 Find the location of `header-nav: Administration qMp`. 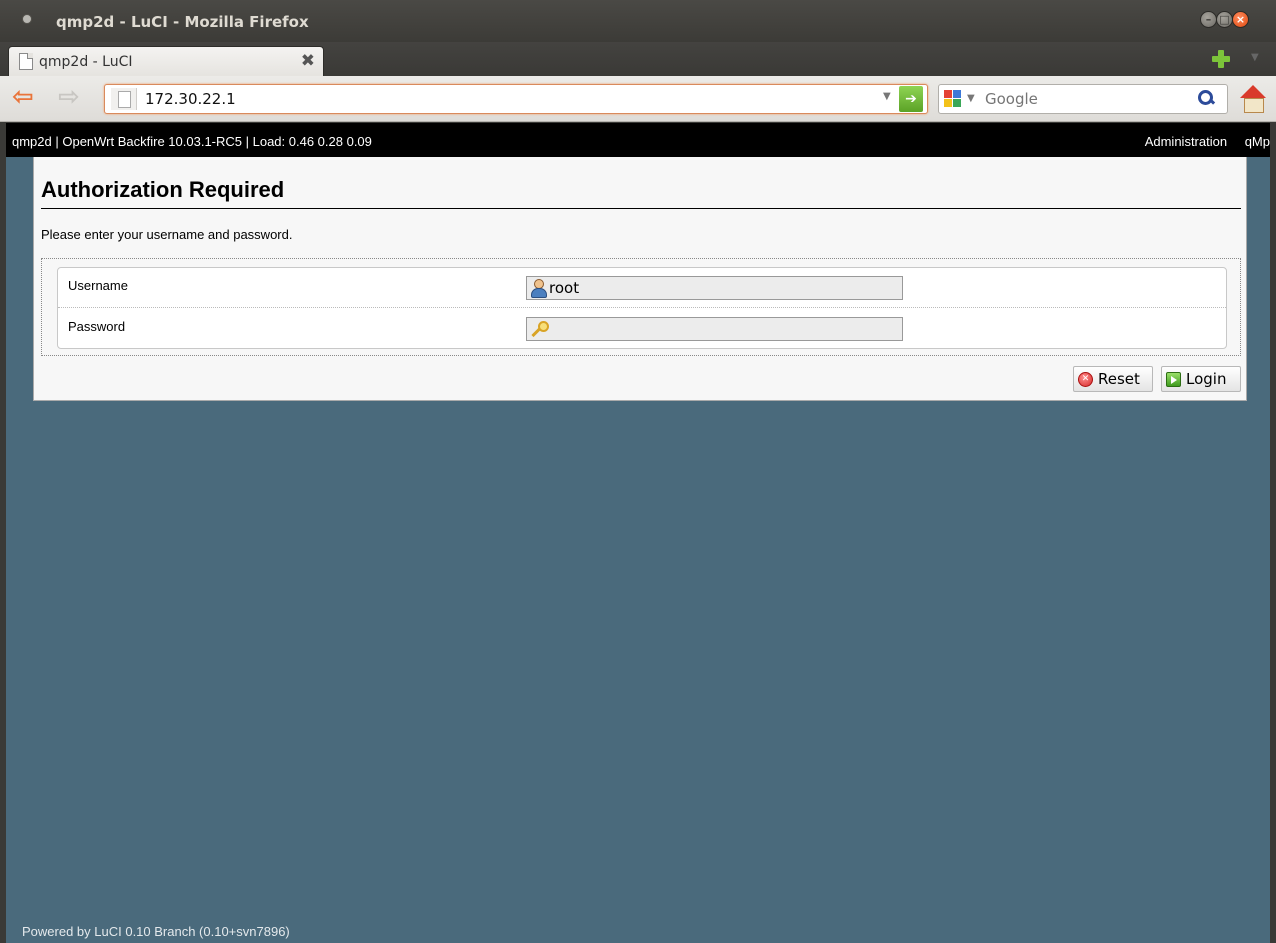

header-nav: Administration qMp is located at coordinates (1200, 141).